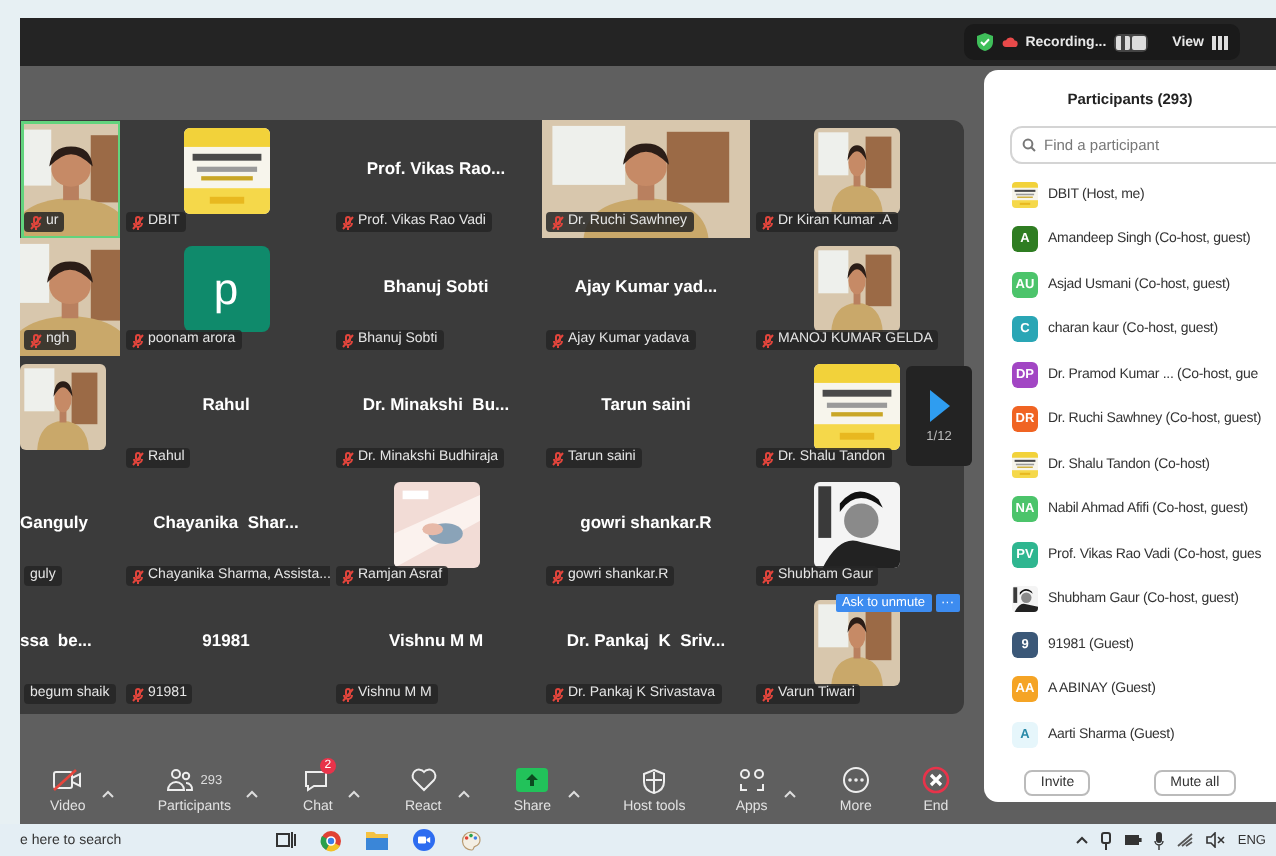  What do you see at coordinates (984, 42) in the screenshot?
I see `security-shield-icon` at bounding box center [984, 42].